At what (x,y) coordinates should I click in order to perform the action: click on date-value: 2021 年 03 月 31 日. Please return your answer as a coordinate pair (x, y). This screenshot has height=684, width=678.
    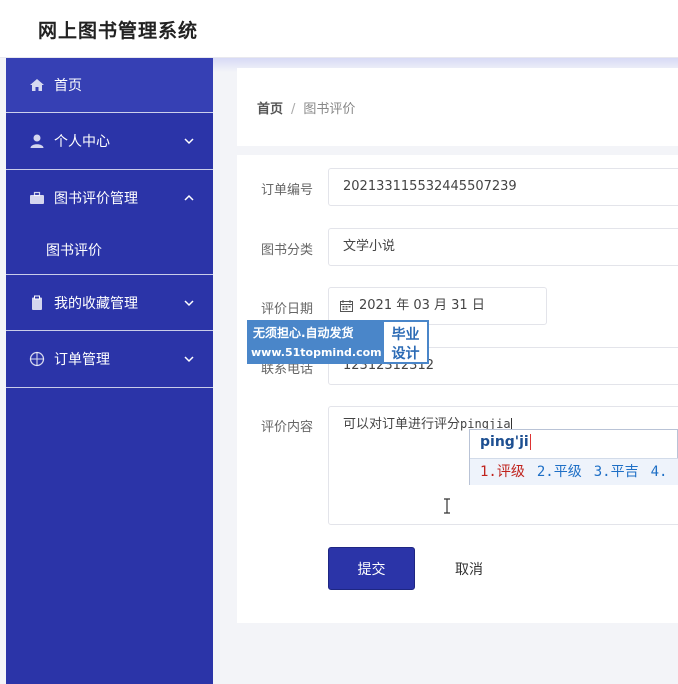
    Looking at the image, I should click on (422, 305).